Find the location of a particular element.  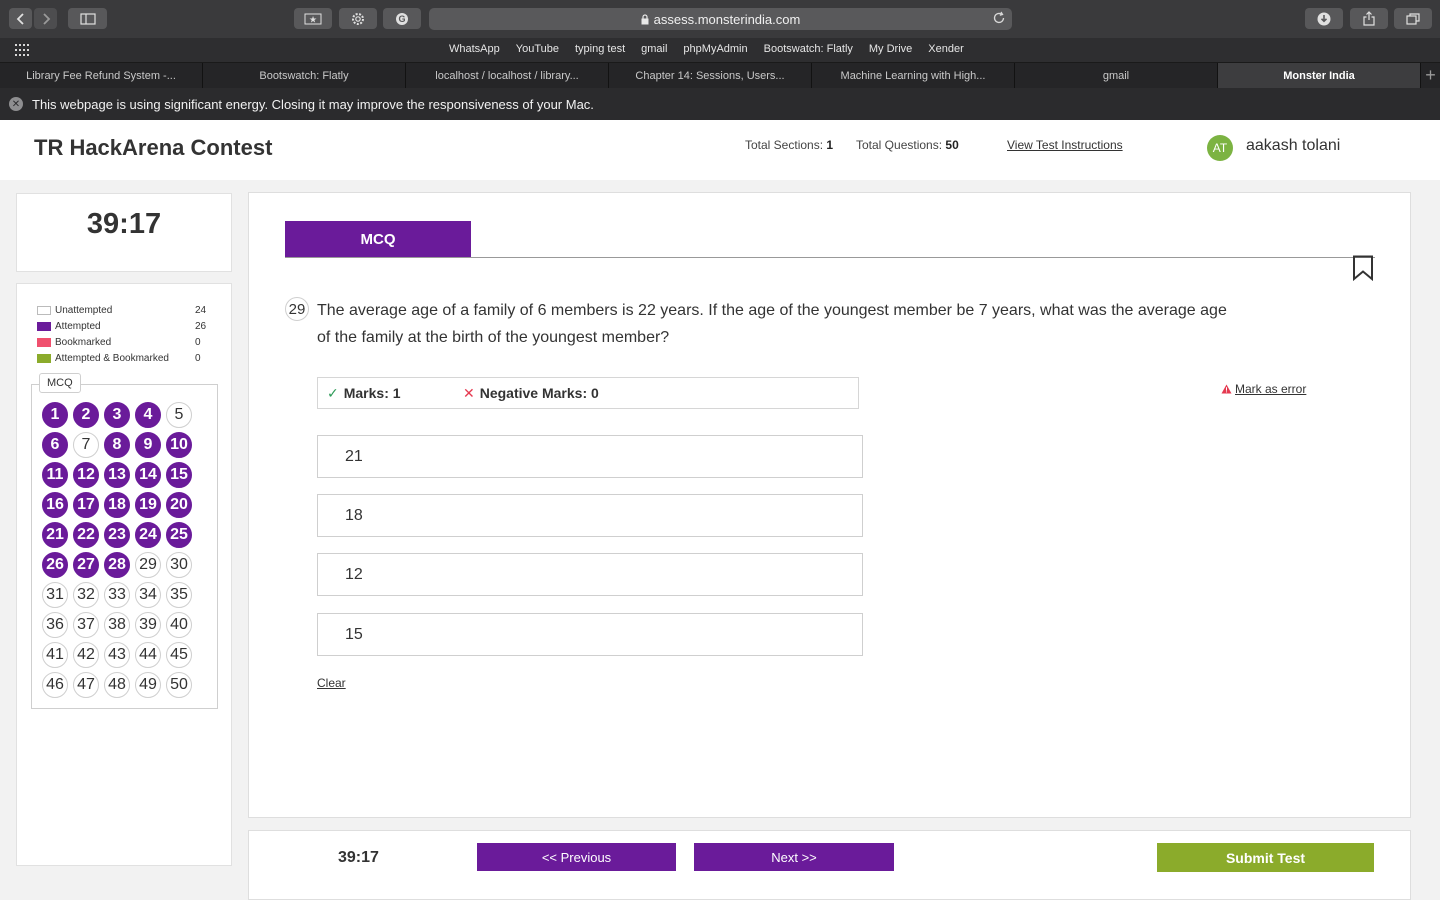

previous-button: << Previous is located at coordinates (576, 857).